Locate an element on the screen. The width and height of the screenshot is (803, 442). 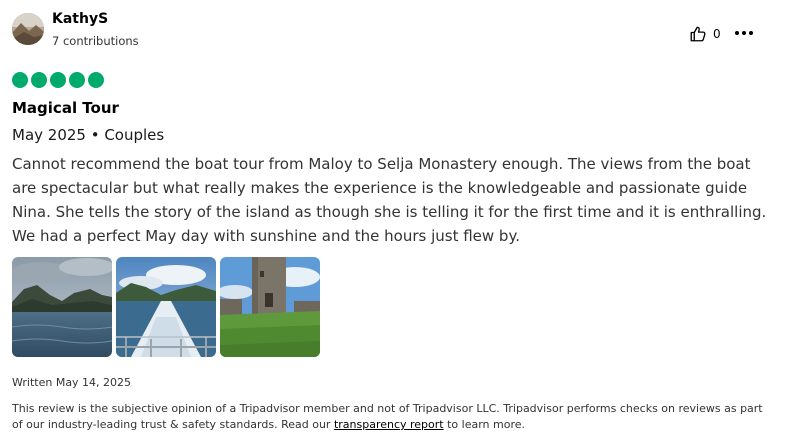
thumbs-up-icon is located at coordinates (698, 34).